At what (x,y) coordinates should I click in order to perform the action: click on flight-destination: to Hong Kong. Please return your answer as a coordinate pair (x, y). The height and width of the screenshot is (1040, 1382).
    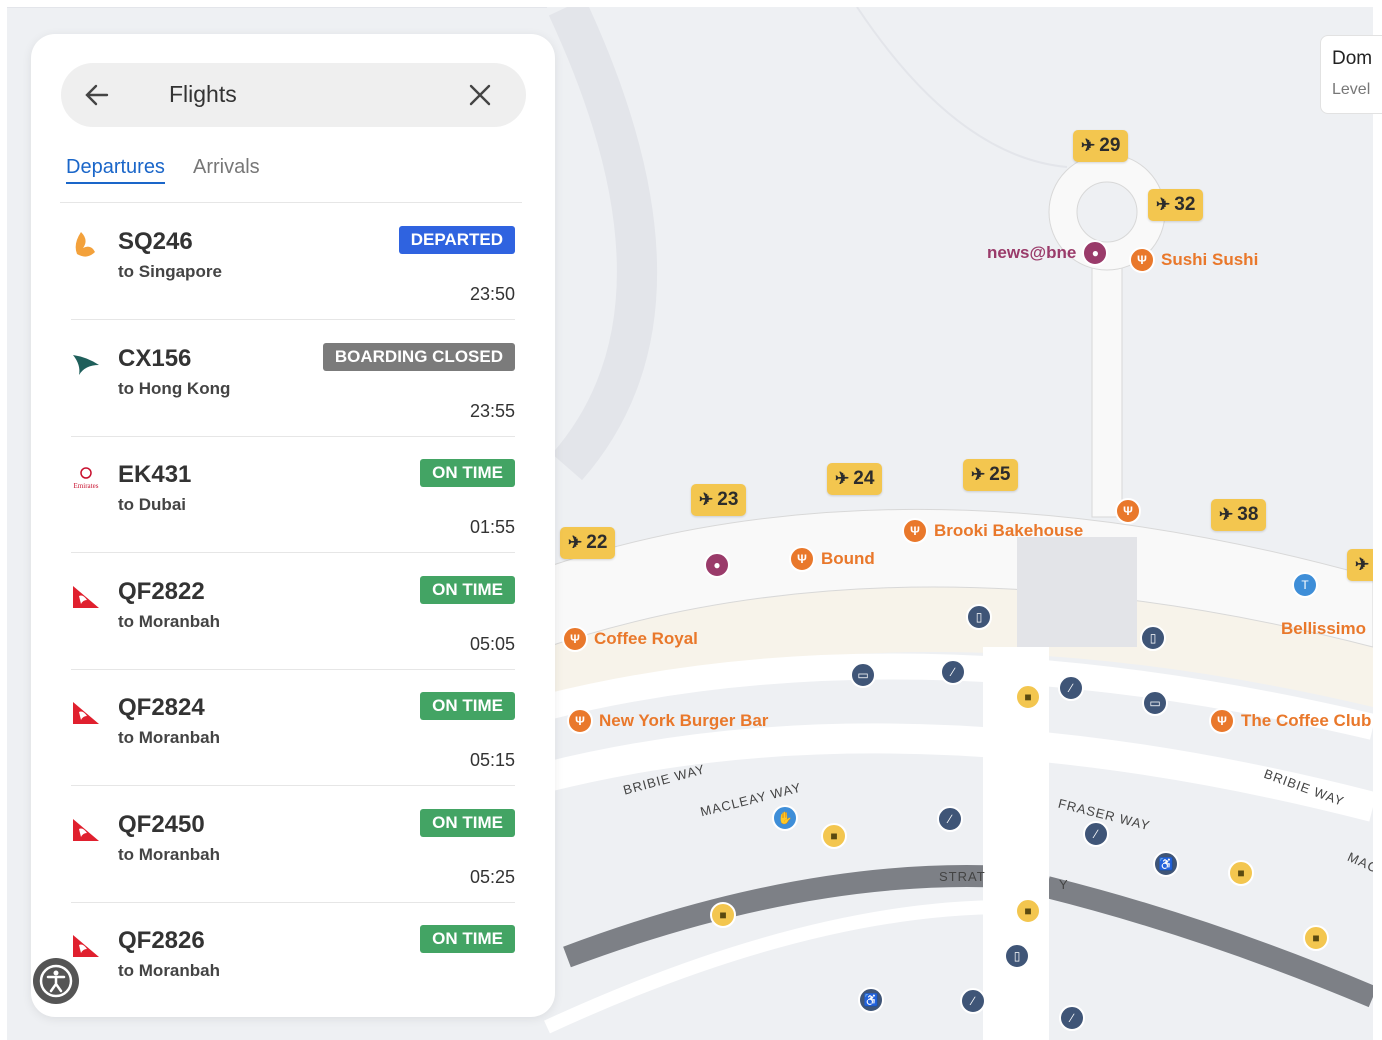
    Looking at the image, I should click on (174, 388).